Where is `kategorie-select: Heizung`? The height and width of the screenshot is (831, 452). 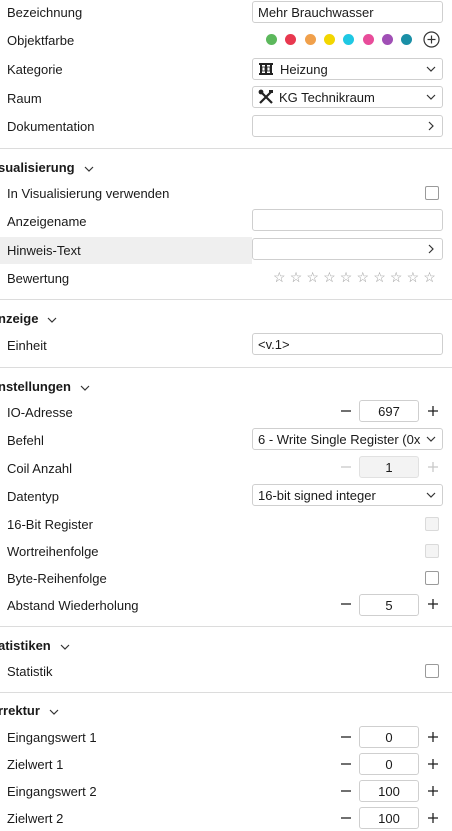 kategorie-select: Heizung is located at coordinates (347, 69).